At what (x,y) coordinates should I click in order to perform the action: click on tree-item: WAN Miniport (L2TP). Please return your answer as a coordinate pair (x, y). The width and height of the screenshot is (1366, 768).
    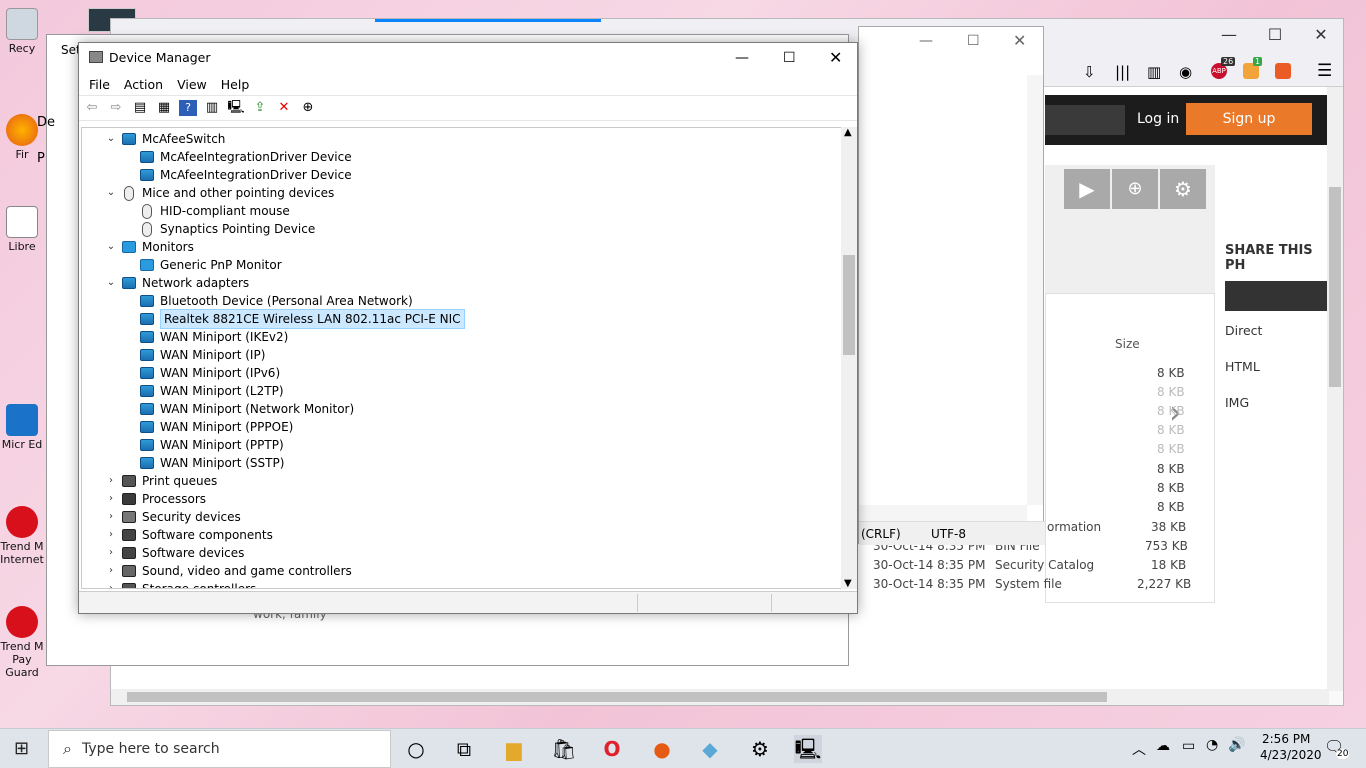
    Looking at the image, I should click on (212, 391).